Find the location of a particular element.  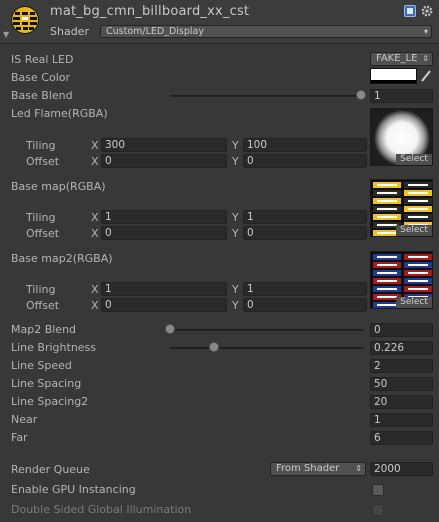

base-map-offset-x: 0 is located at coordinates (164, 233).